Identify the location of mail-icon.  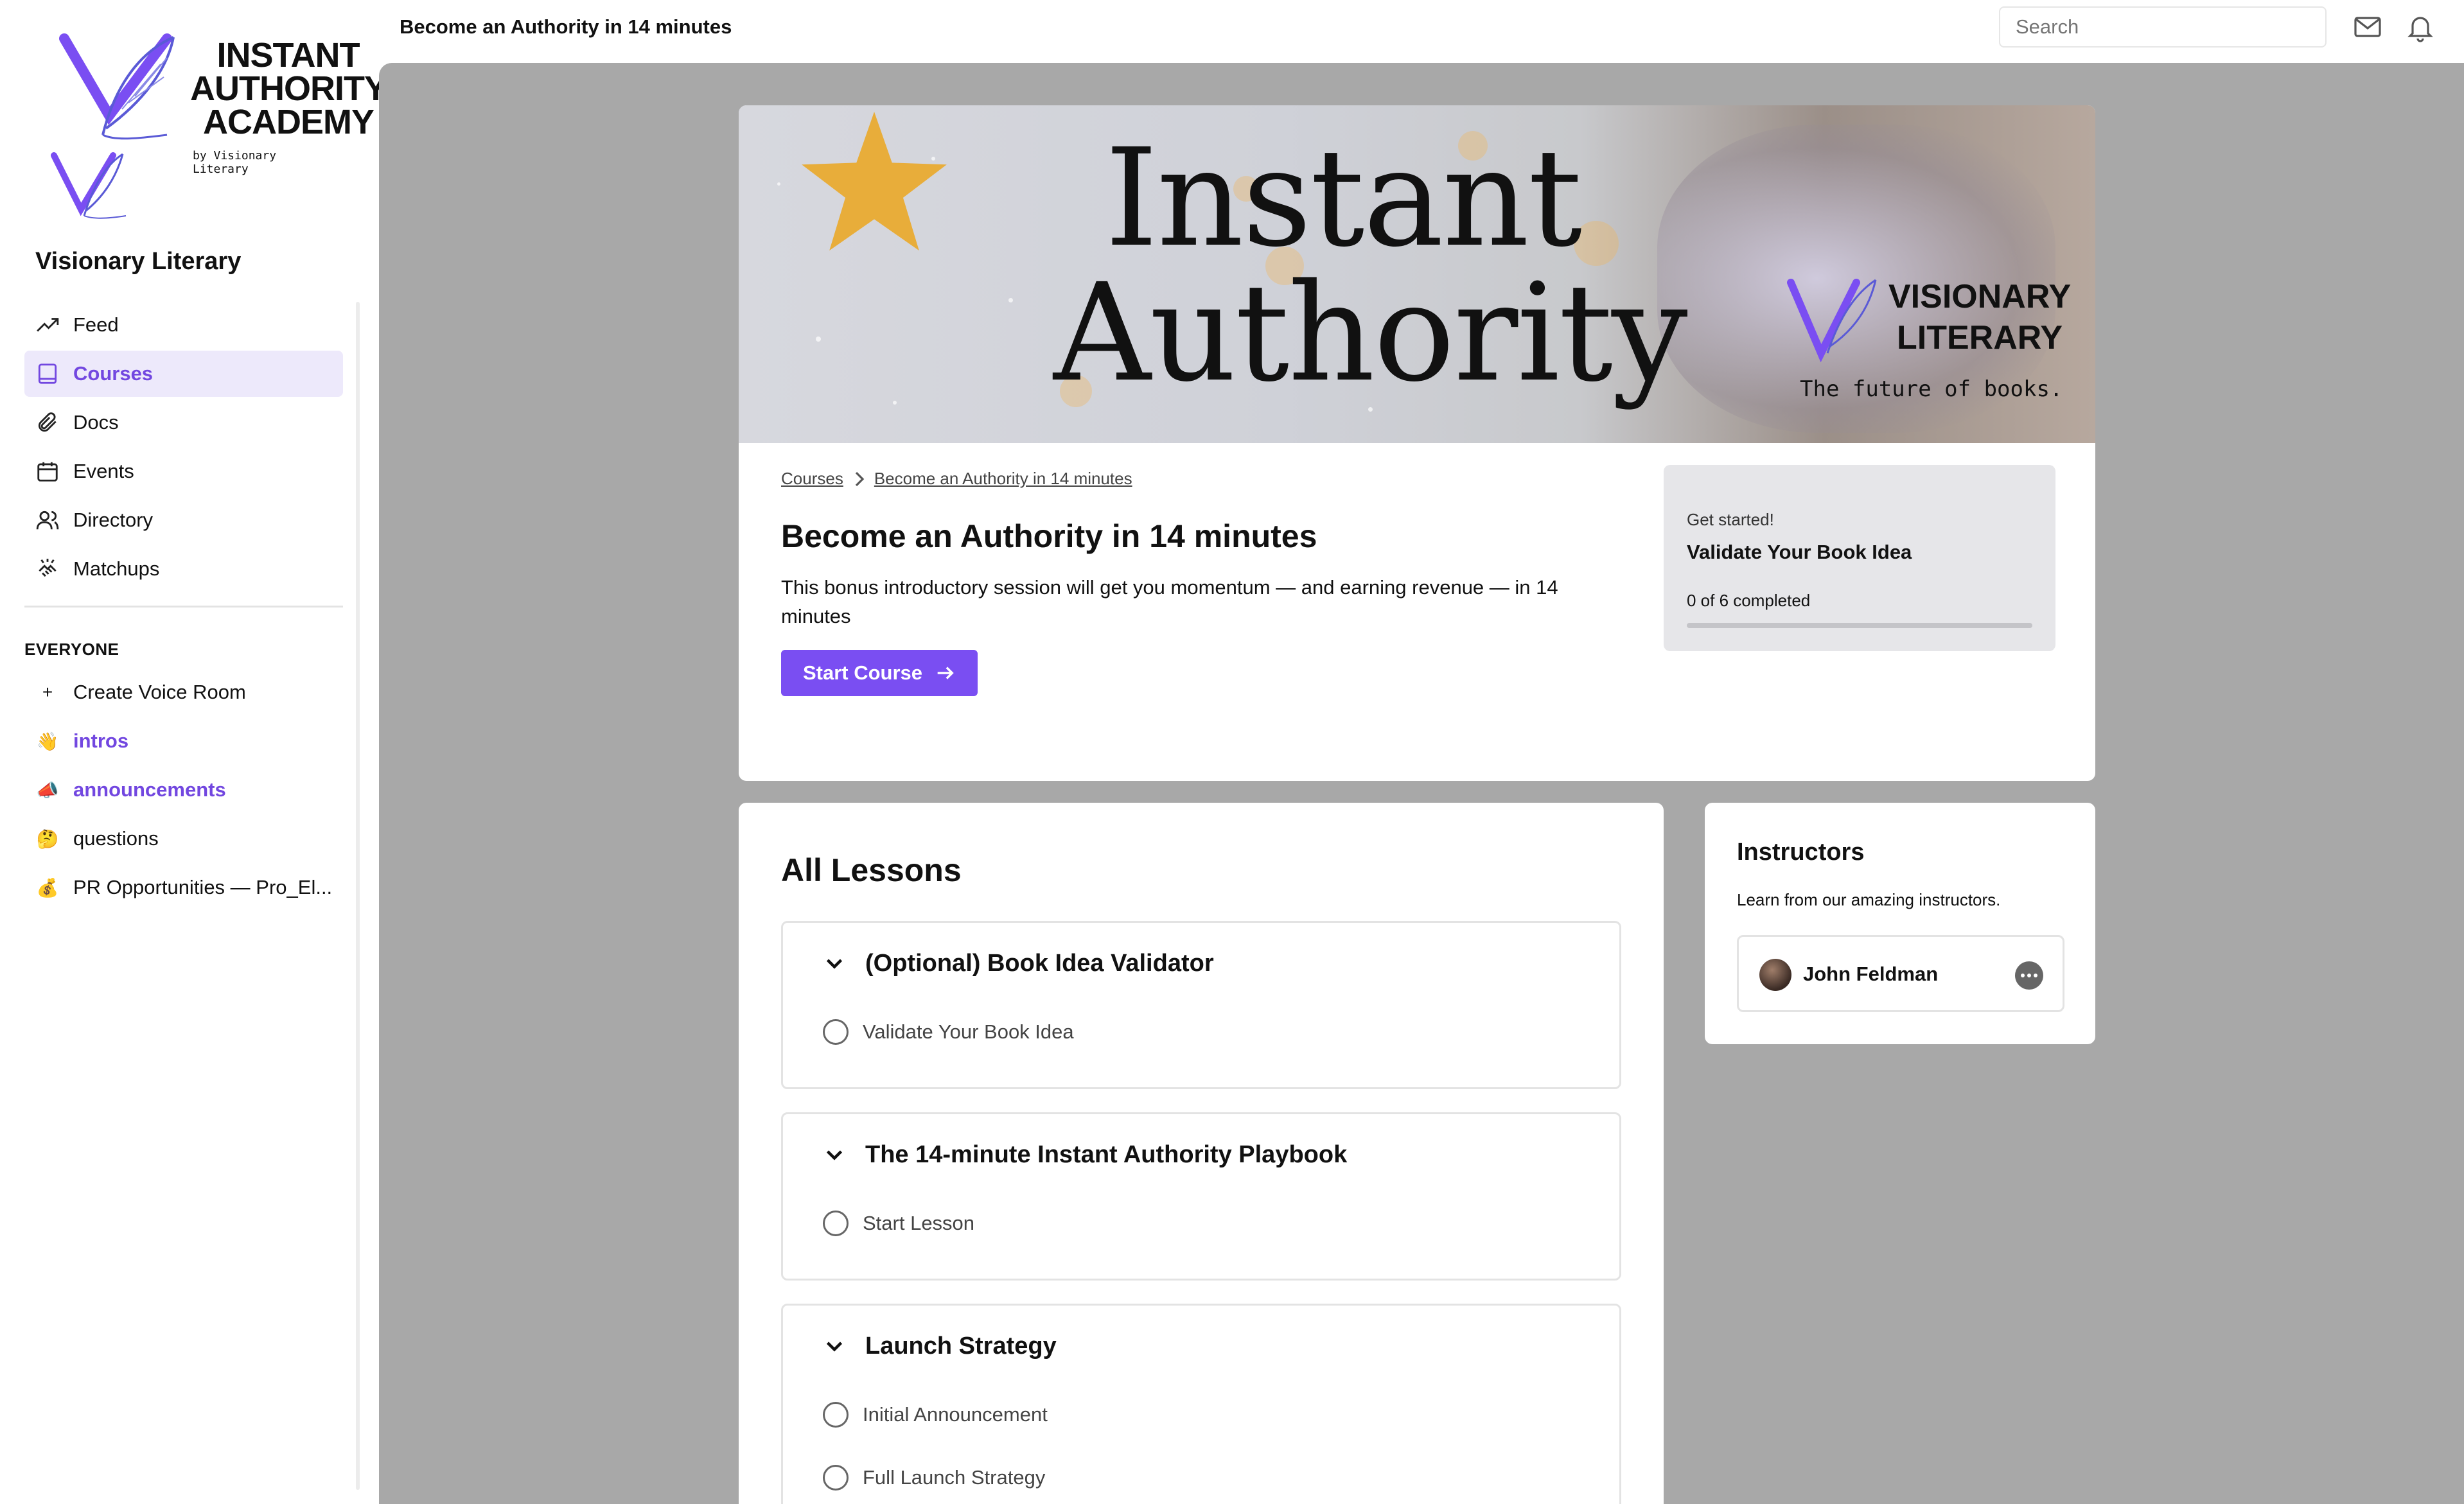
(2367, 27).